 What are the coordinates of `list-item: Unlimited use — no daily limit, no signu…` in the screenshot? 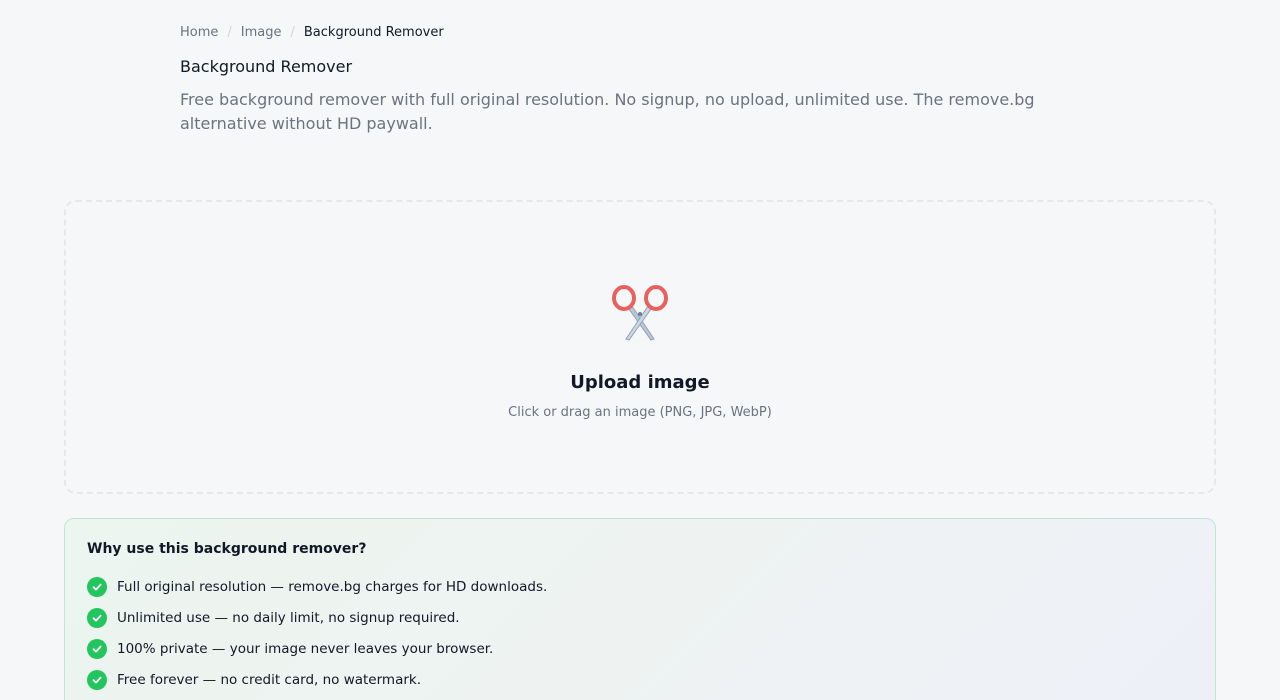 It's located at (317, 617).